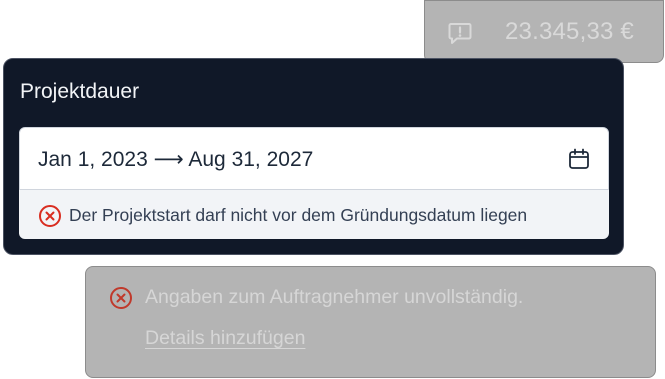 This screenshot has width=665, height=379. What do you see at coordinates (579, 159) in the screenshot?
I see `calendar-icon` at bounding box center [579, 159].